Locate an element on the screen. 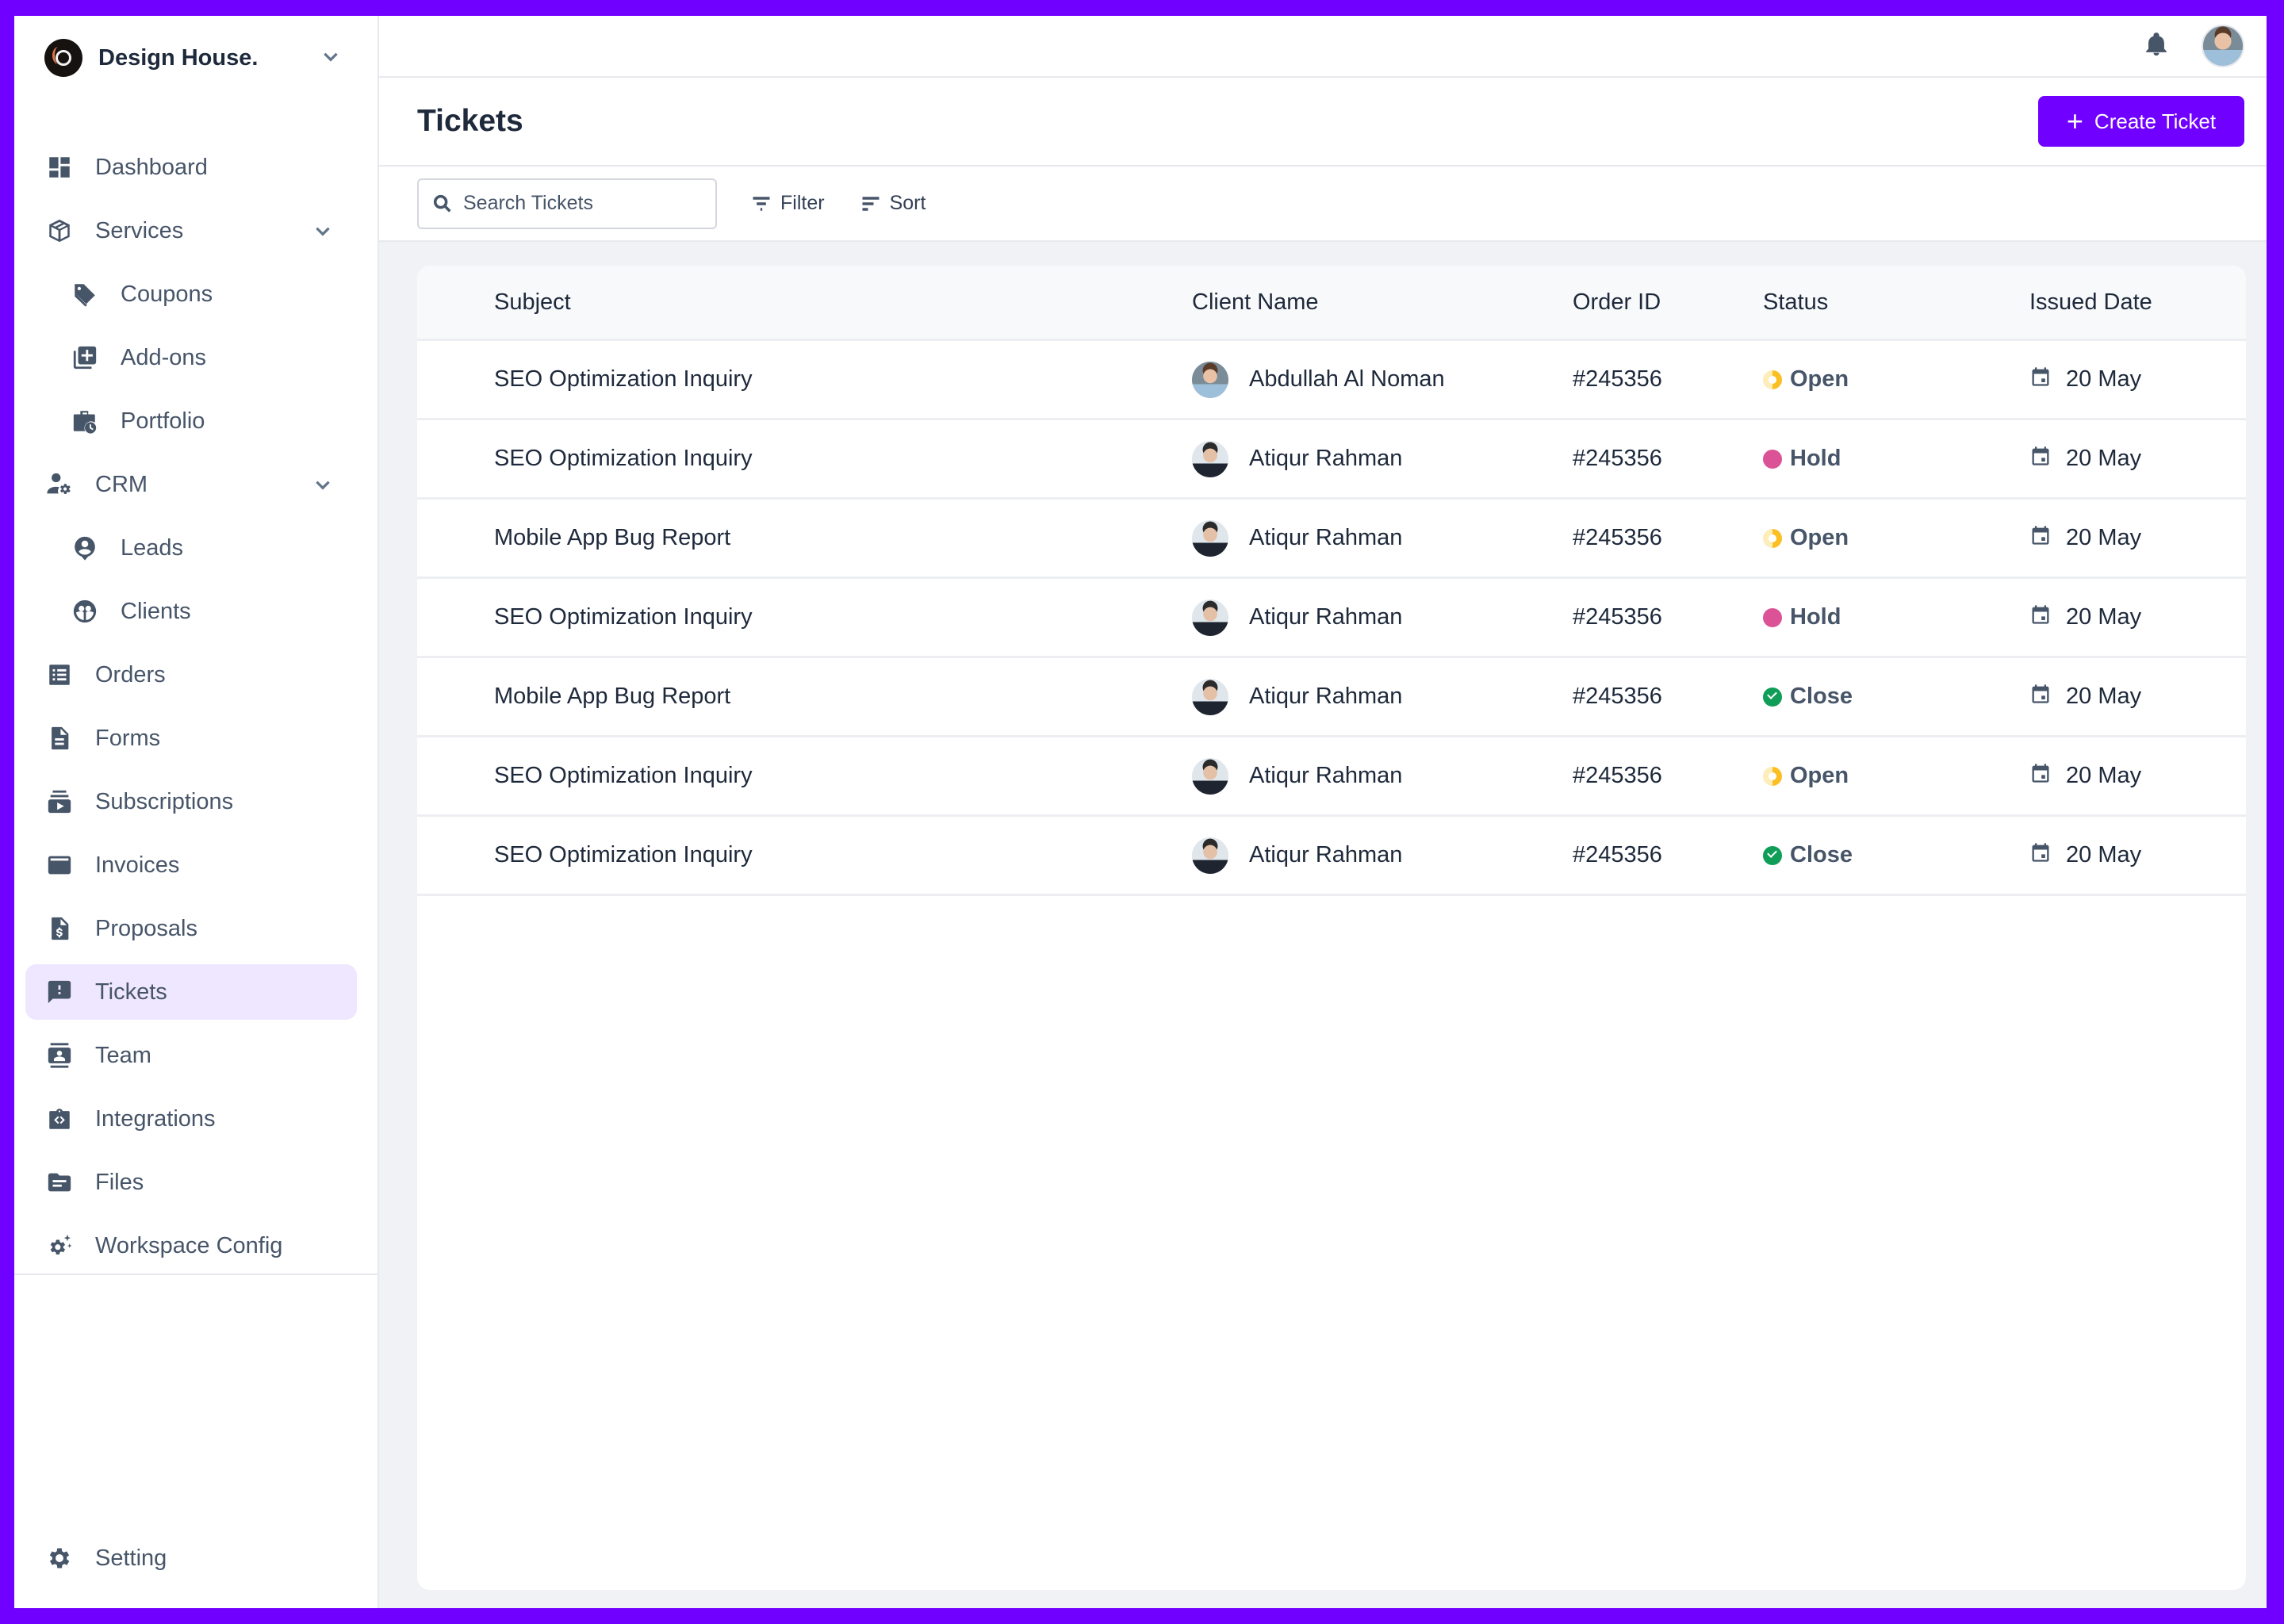  order-id: #245356 is located at coordinates (1617, 617).